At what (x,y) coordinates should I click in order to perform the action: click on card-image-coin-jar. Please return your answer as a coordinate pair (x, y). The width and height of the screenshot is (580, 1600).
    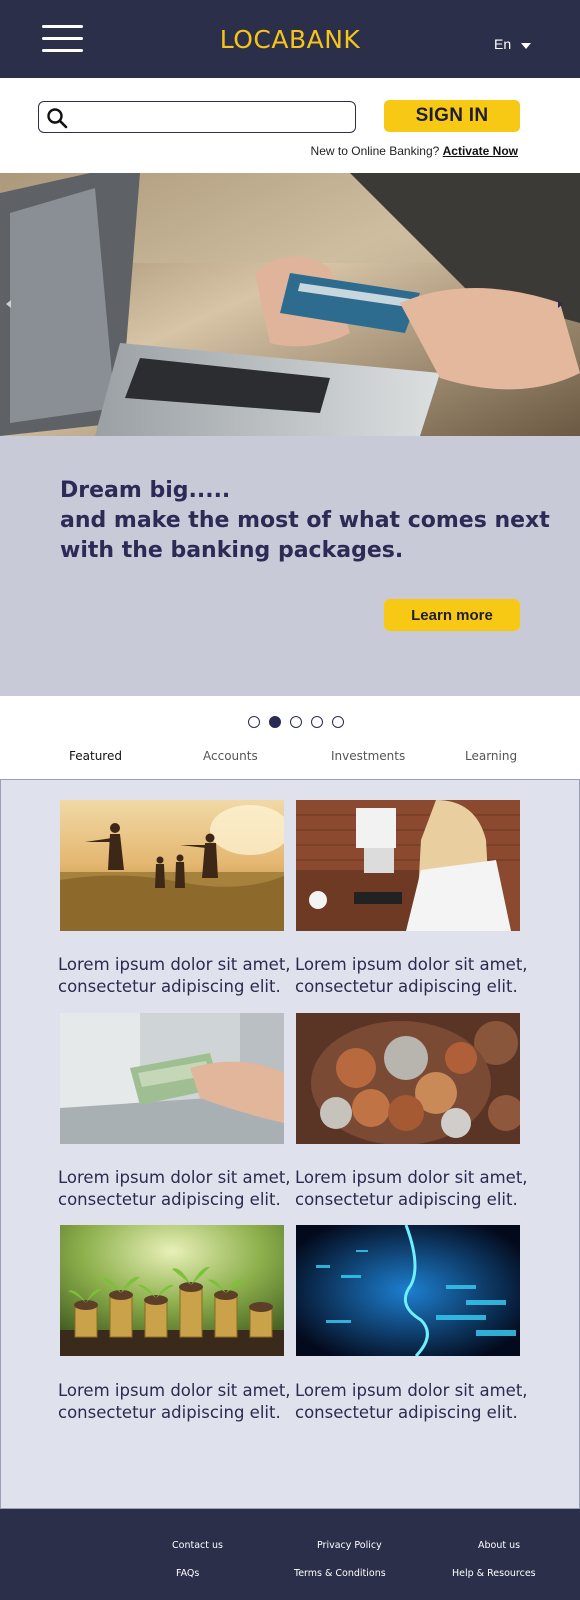
    Looking at the image, I should click on (408, 1078).